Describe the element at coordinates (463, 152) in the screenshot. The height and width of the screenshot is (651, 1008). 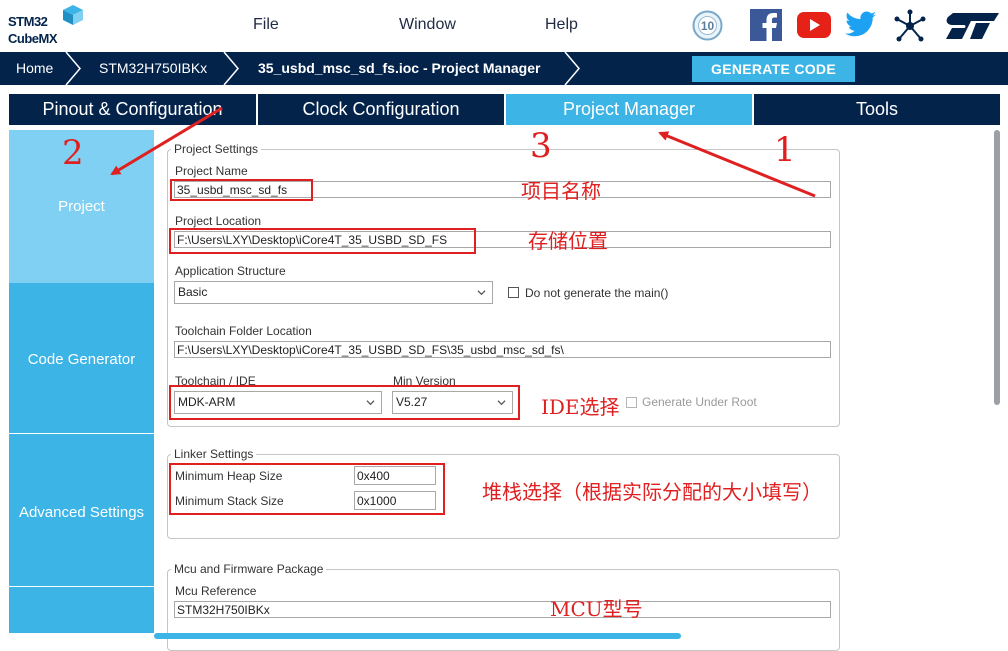
I see `annotation-arrows` at that location.